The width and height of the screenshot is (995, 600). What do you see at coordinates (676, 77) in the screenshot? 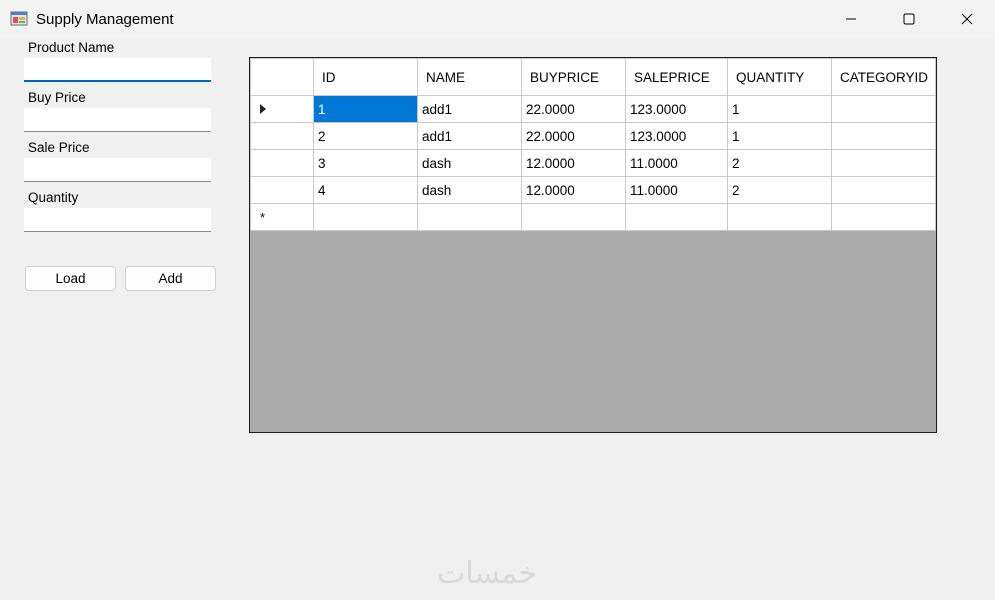
I see `column-header-saleprice: SALEPRICE` at bounding box center [676, 77].